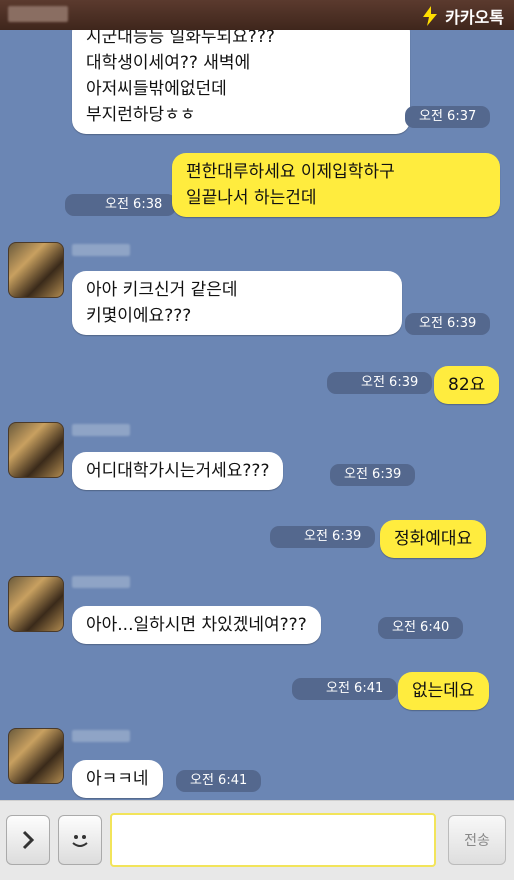 The image size is (514, 880). I want to click on send-button: 전송, so click(477, 840).